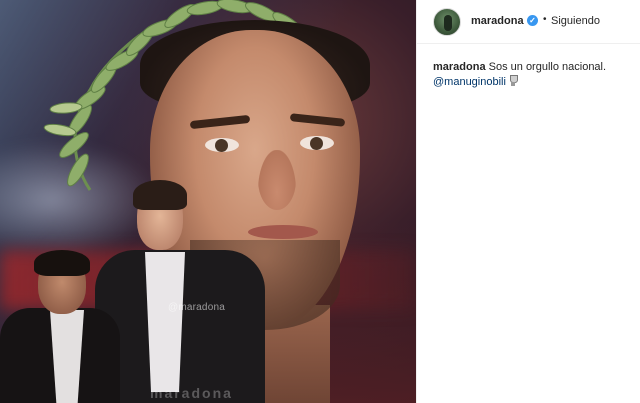 This screenshot has width=640, height=403. What do you see at coordinates (469, 82) in the screenshot?
I see `mention-link: @manuginobili` at bounding box center [469, 82].